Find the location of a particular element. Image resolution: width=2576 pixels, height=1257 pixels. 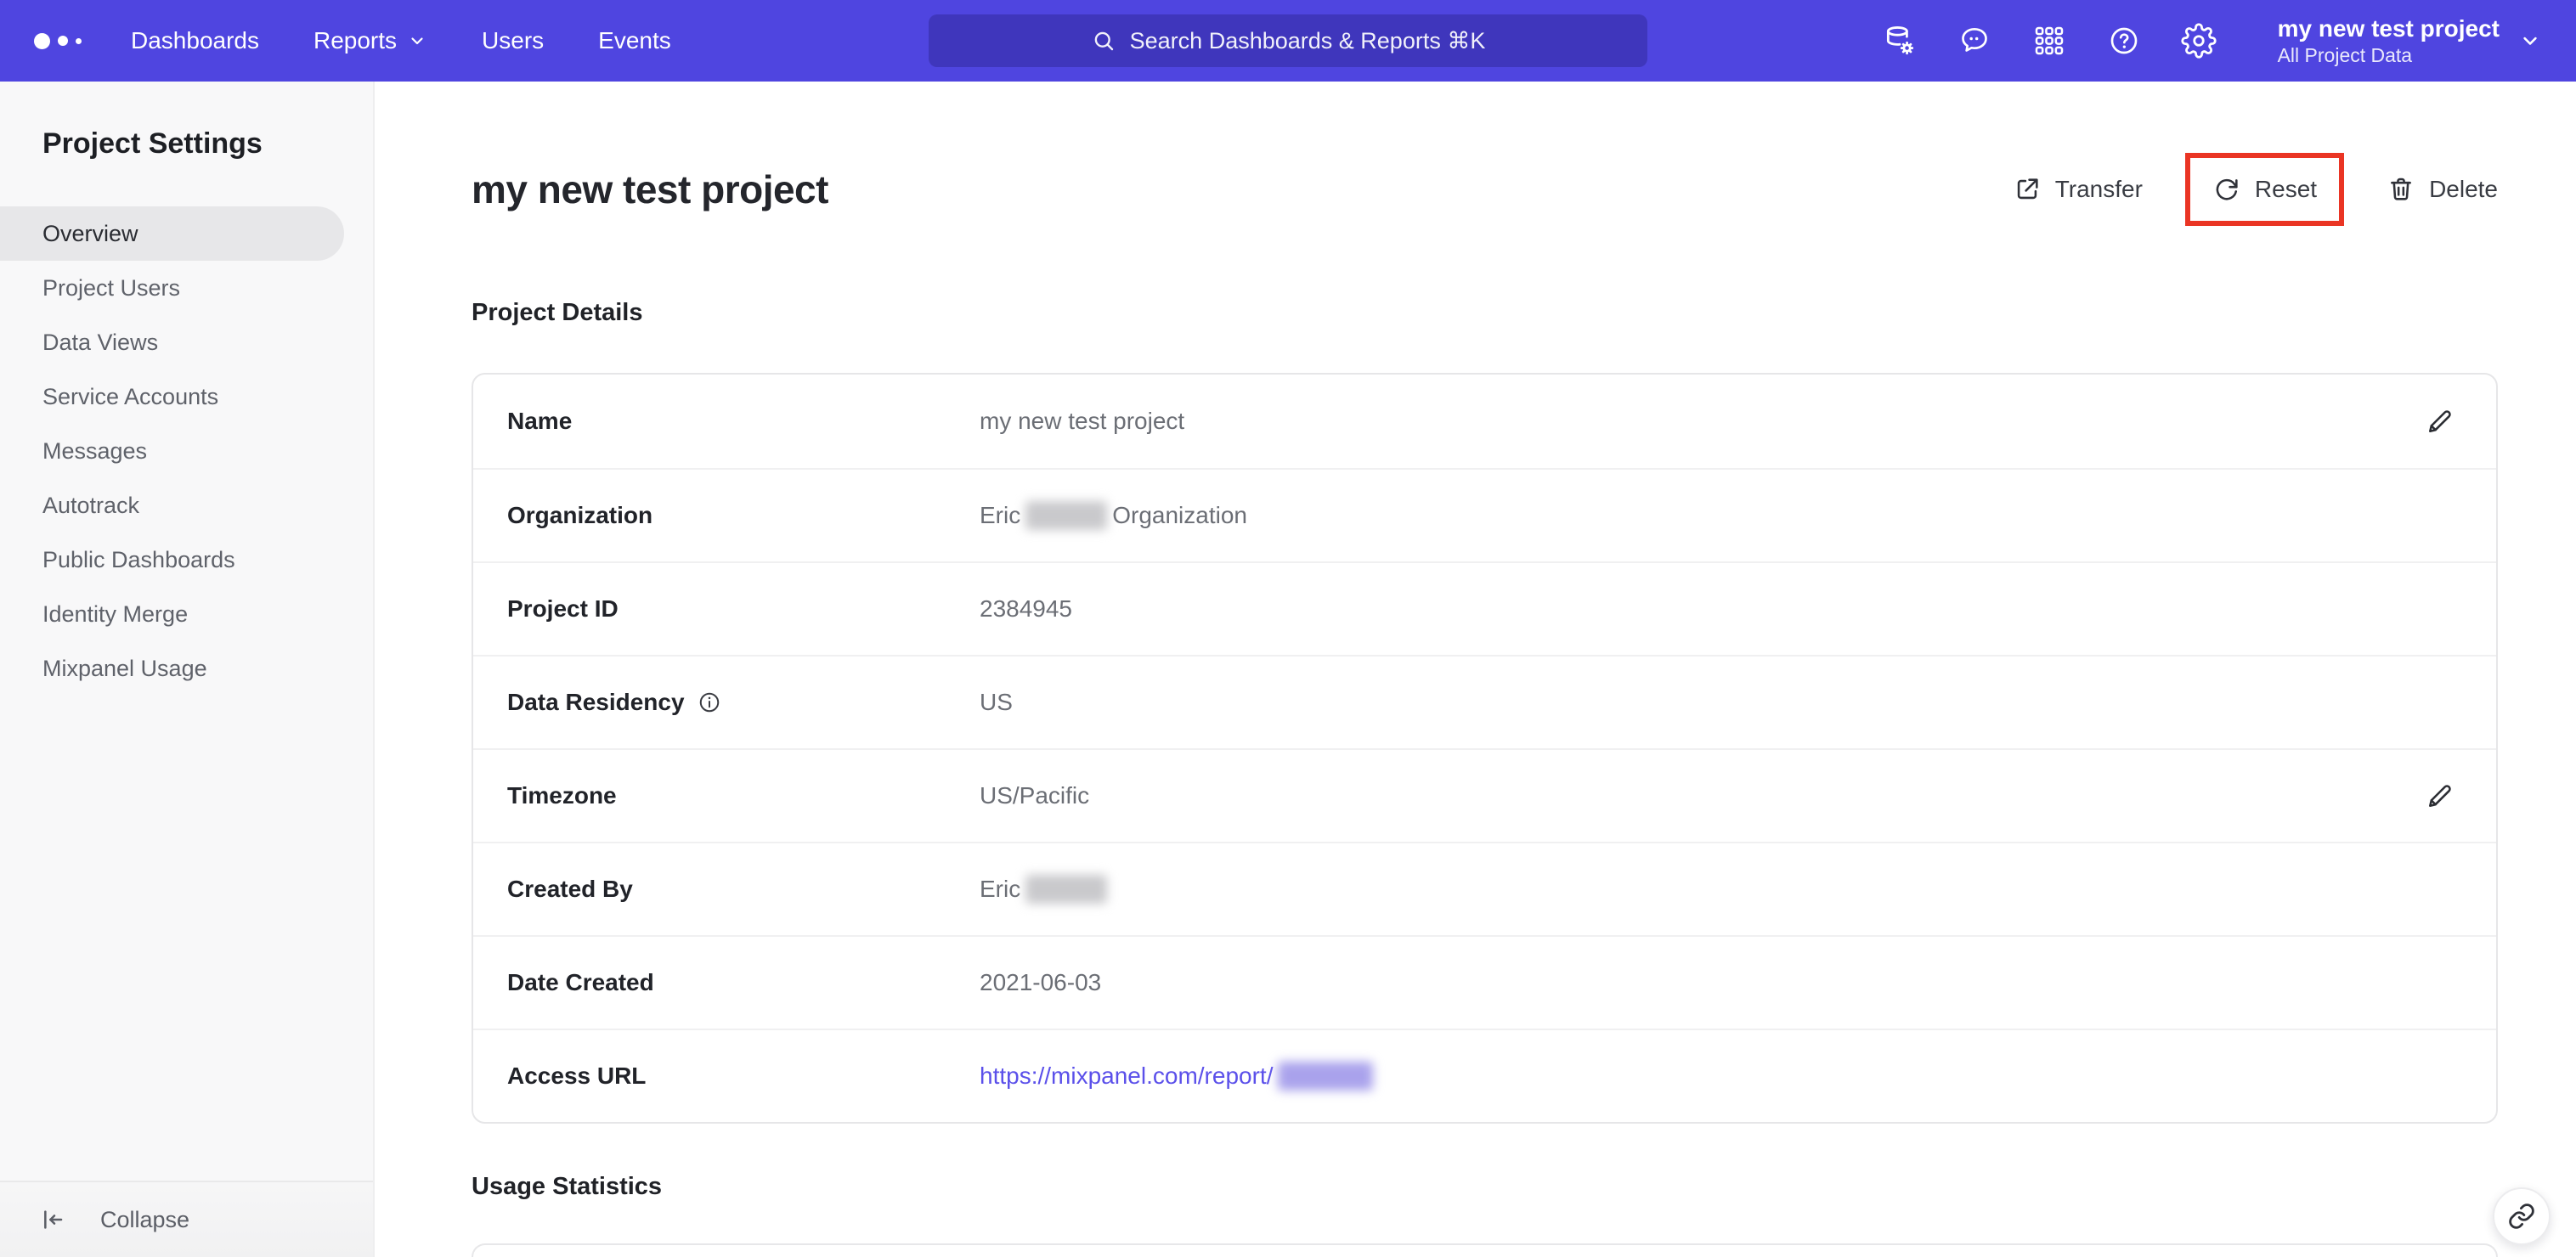

row-label: Timezone is located at coordinates (562, 795).